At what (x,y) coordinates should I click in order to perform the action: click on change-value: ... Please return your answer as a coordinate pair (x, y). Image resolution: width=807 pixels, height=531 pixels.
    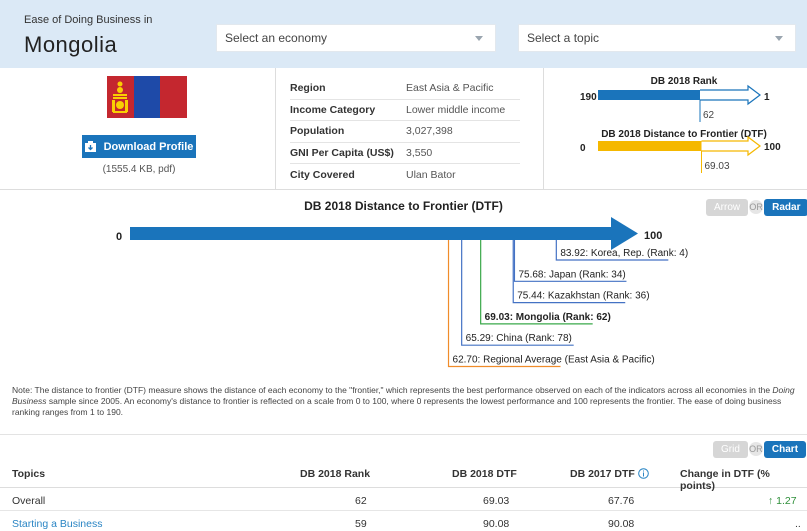
    Looking at the image, I should click on (798, 524).